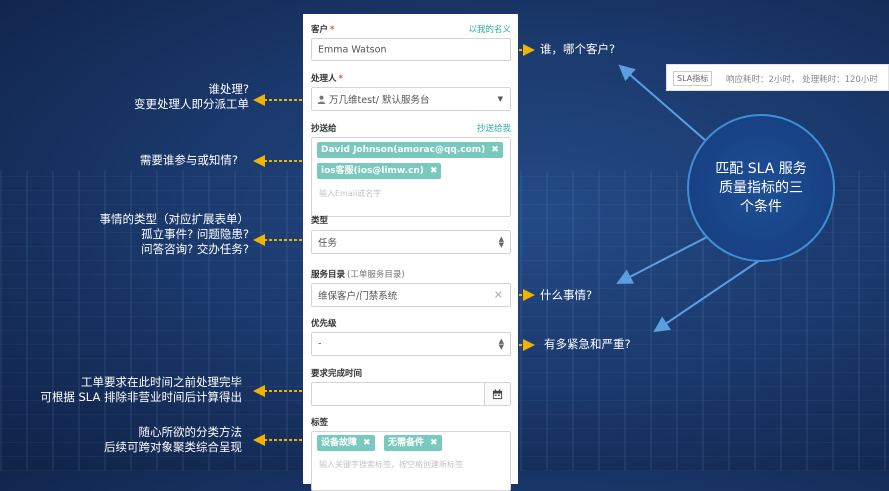  Describe the element at coordinates (174, 234) in the screenshot. I see `annotation-type: 事情的类型（对应扩展表单） 孤立事件? 问题隐患? 问答咨询? 交办任务?` at that location.